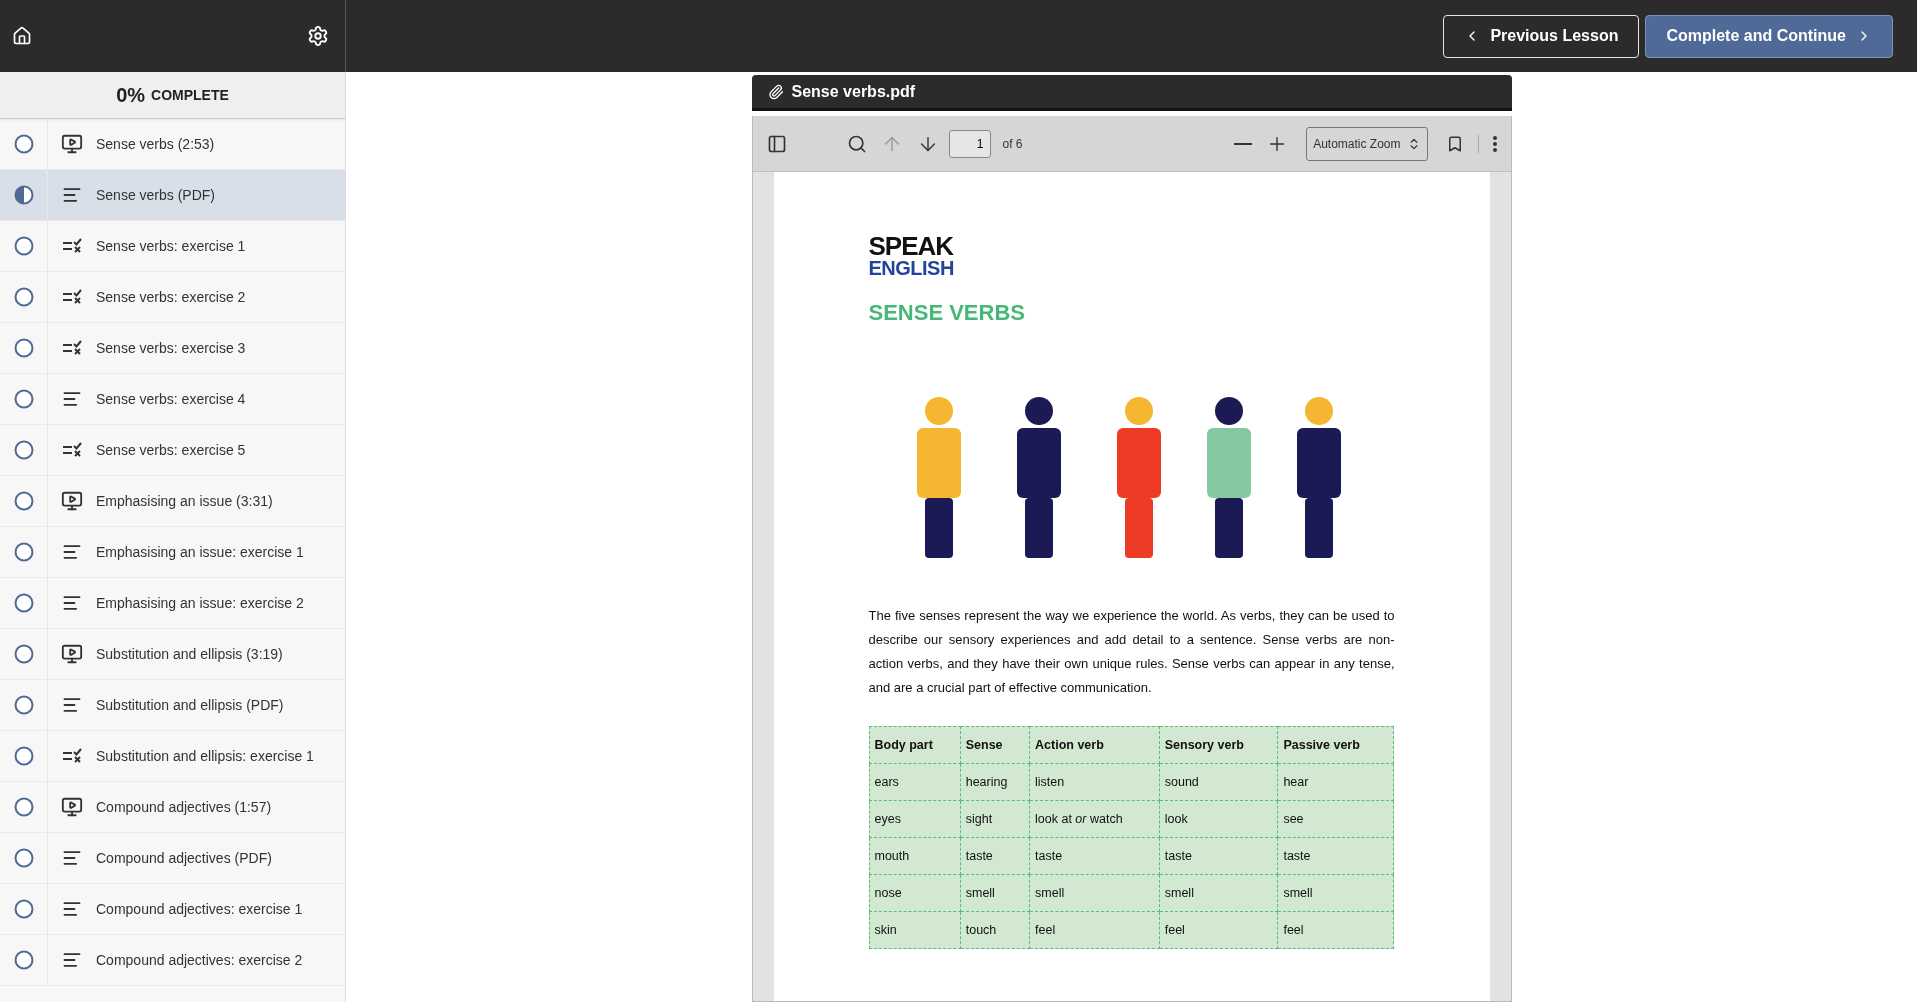 Image resolution: width=1917 pixels, height=1002 pixels. I want to click on lesson-item: Compound adjectives: exercise 1, so click(172, 909).